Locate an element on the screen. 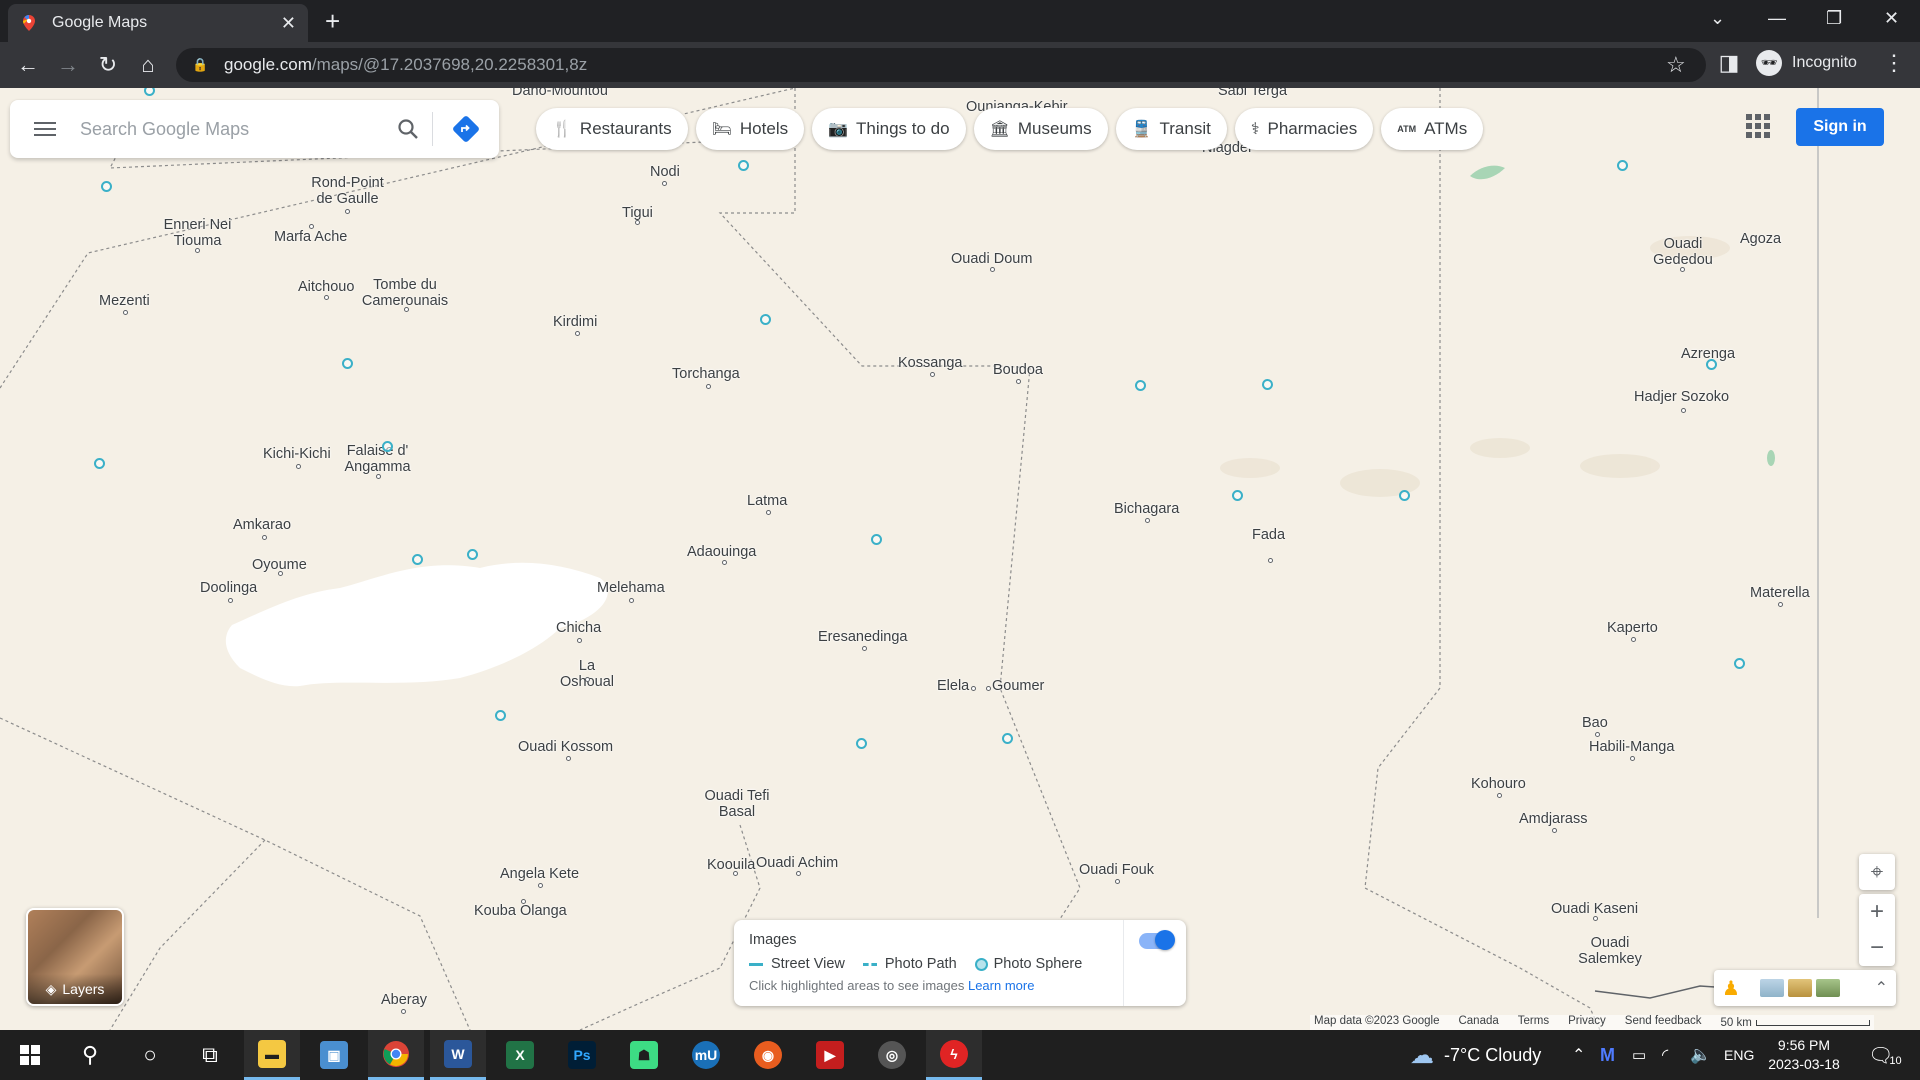  place-label: Amkarao is located at coordinates (262, 525).